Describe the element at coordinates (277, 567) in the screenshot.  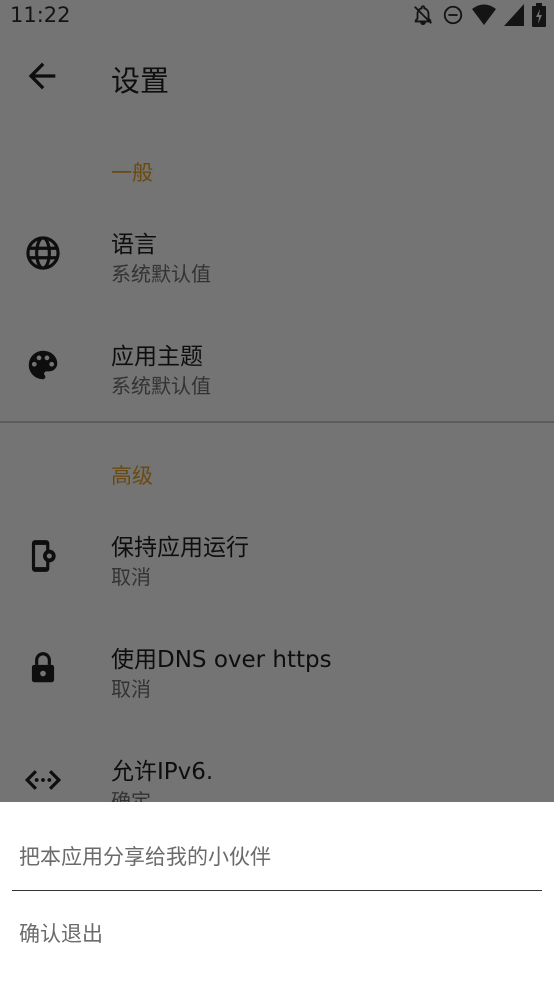
I see `setting-keep-running: 保持应用运行 取消` at that location.